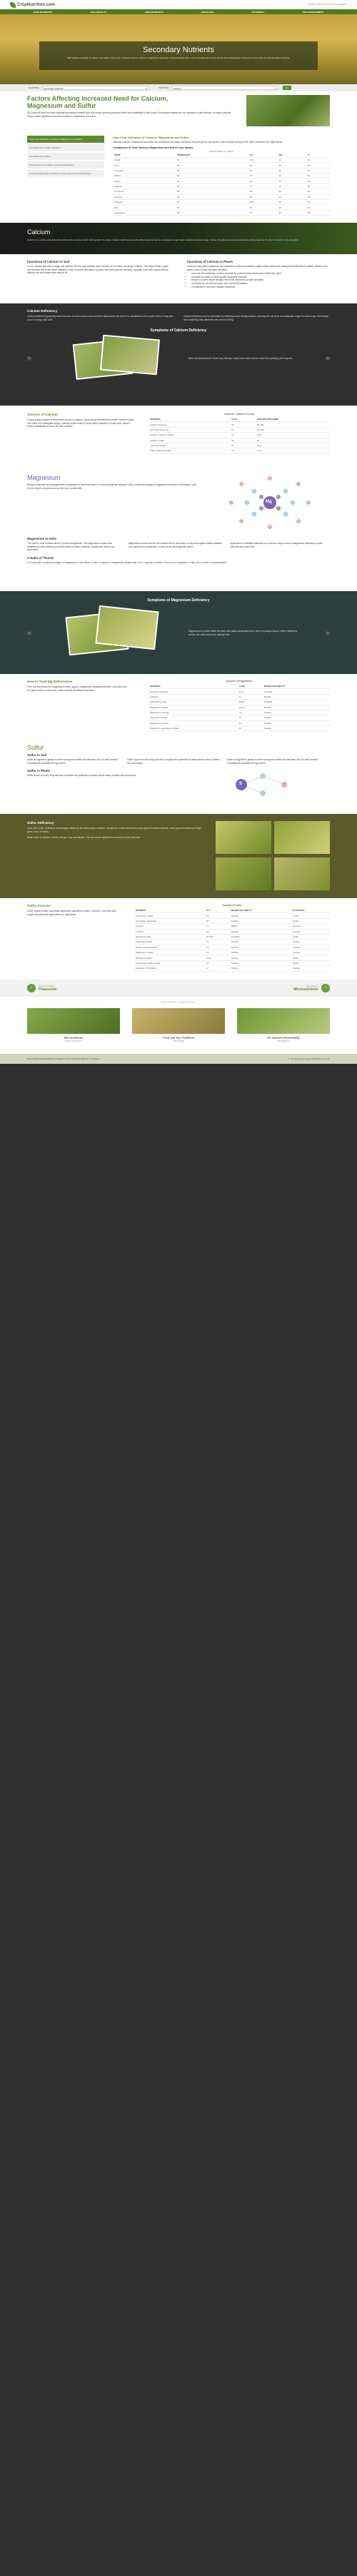 This screenshot has width=357, height=2576. I want to click on table-cell: Oranges, so click(144, 203).